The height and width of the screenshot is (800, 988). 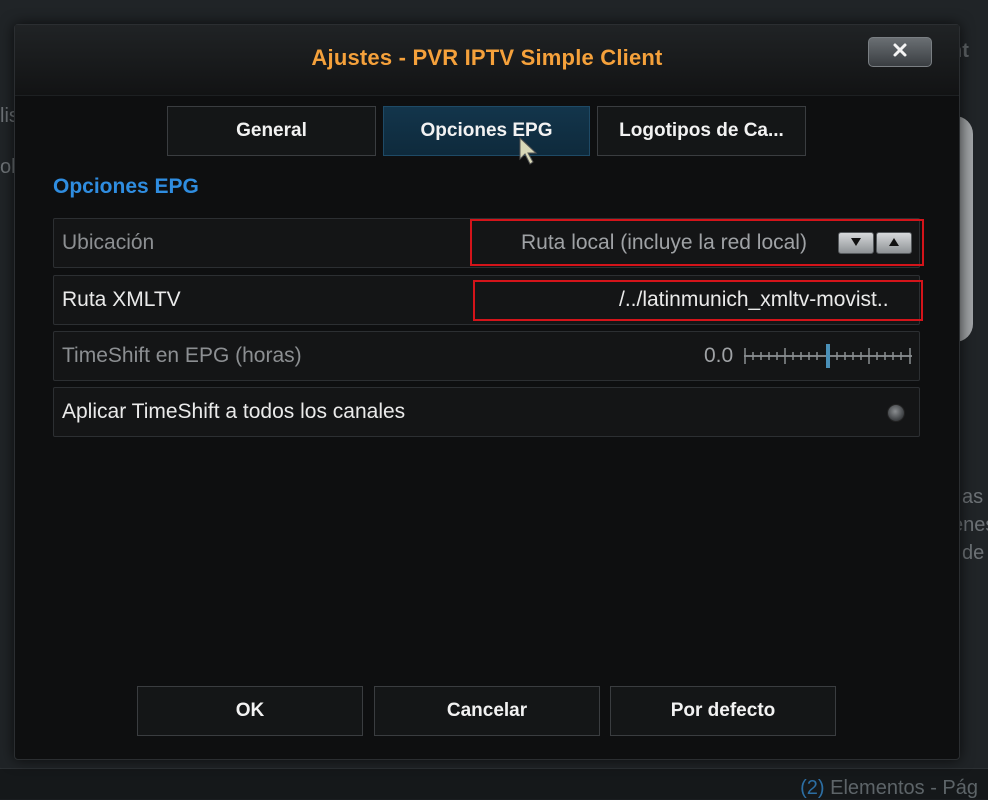 I want to click on close-button, so click(x=900, y=52).